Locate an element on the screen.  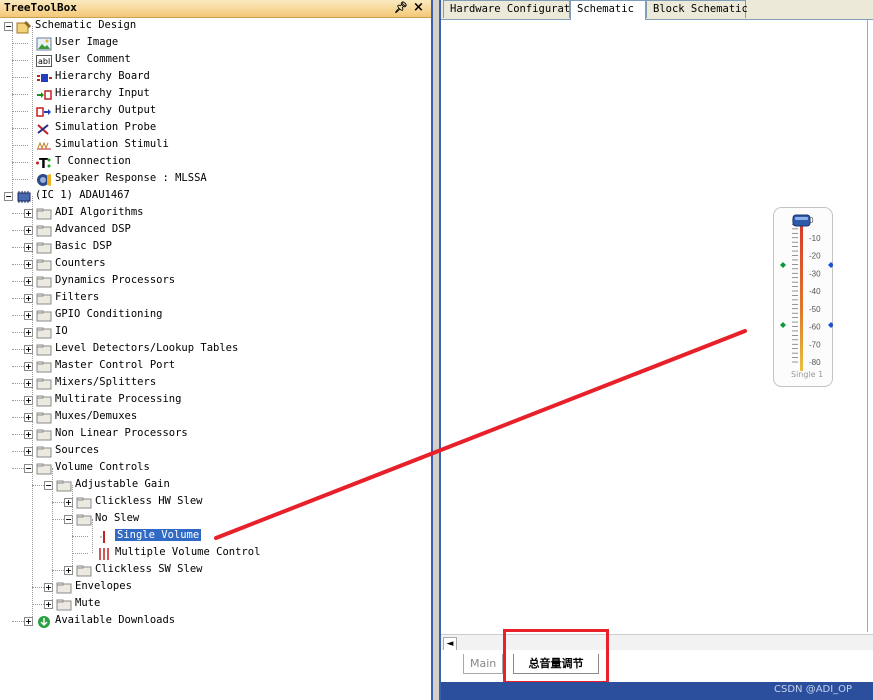
sheet-tab-main: Main is located at coordinates (483, 664).